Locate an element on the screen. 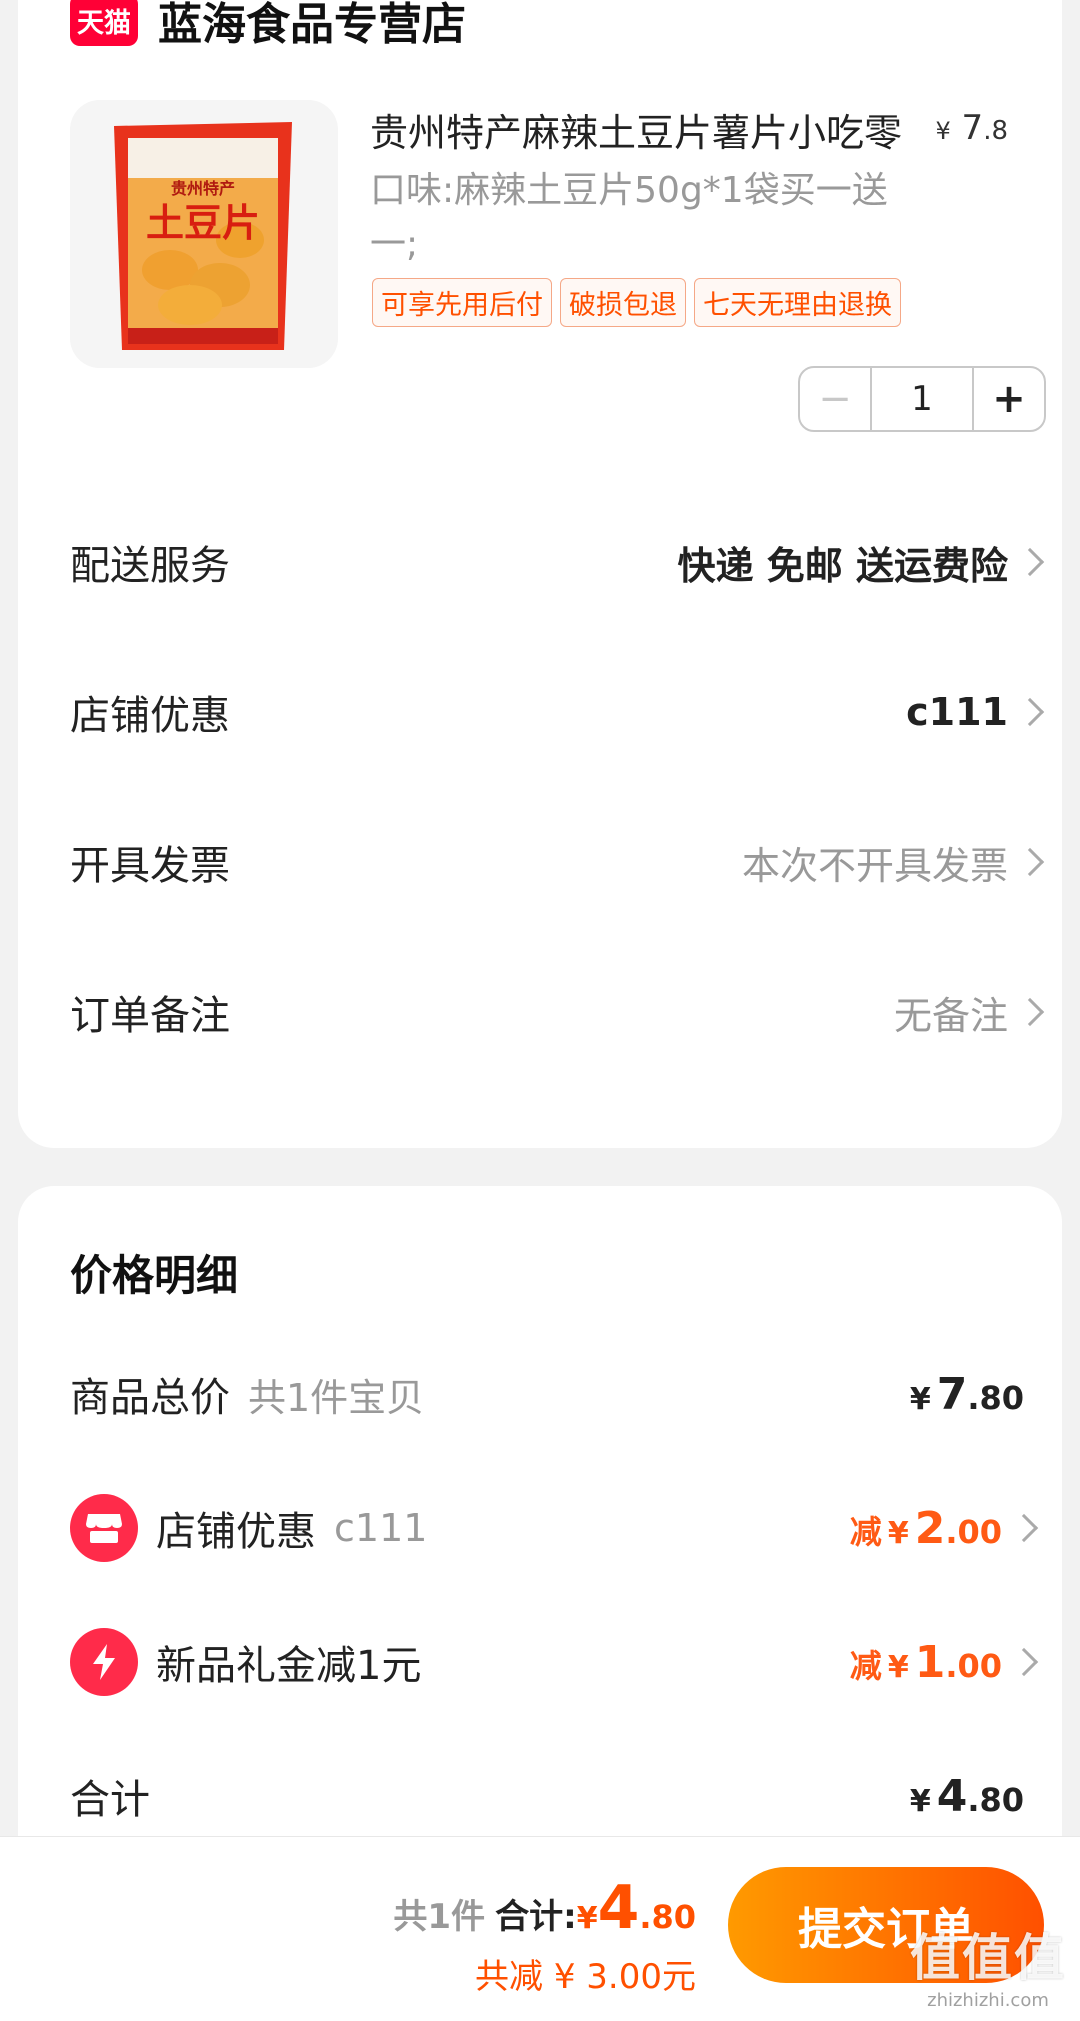 This screenshot has width=1080, height=2021. order-note-label: 订单备注 is located at coordinates (150, 1016).